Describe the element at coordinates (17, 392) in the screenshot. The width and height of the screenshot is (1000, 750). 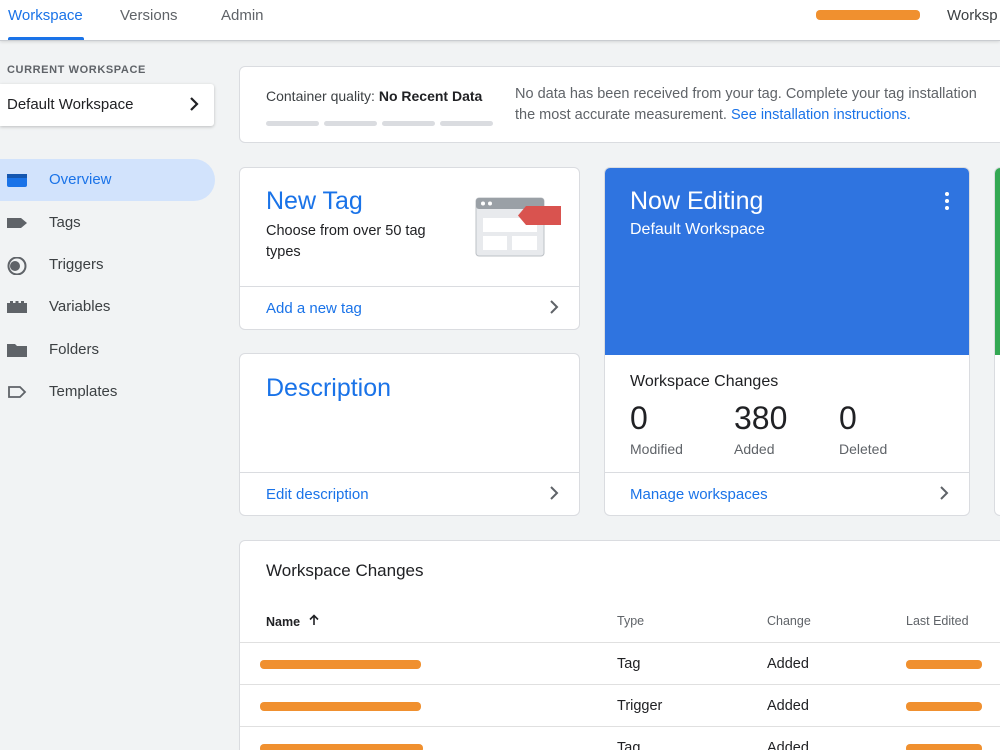
I see `template-icon` at that location.